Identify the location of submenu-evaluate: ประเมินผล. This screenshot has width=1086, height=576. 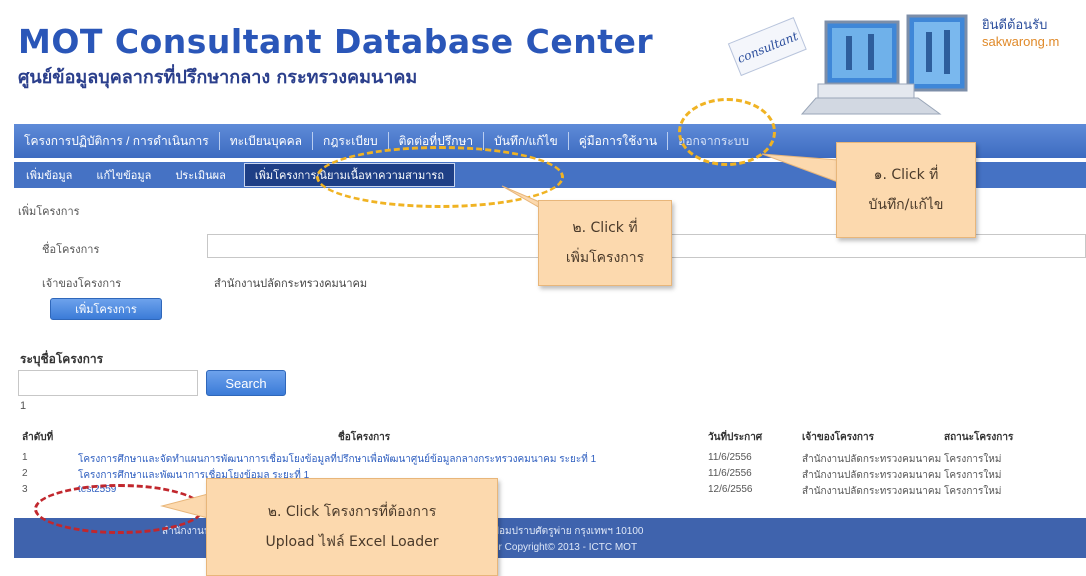
(200, 175).